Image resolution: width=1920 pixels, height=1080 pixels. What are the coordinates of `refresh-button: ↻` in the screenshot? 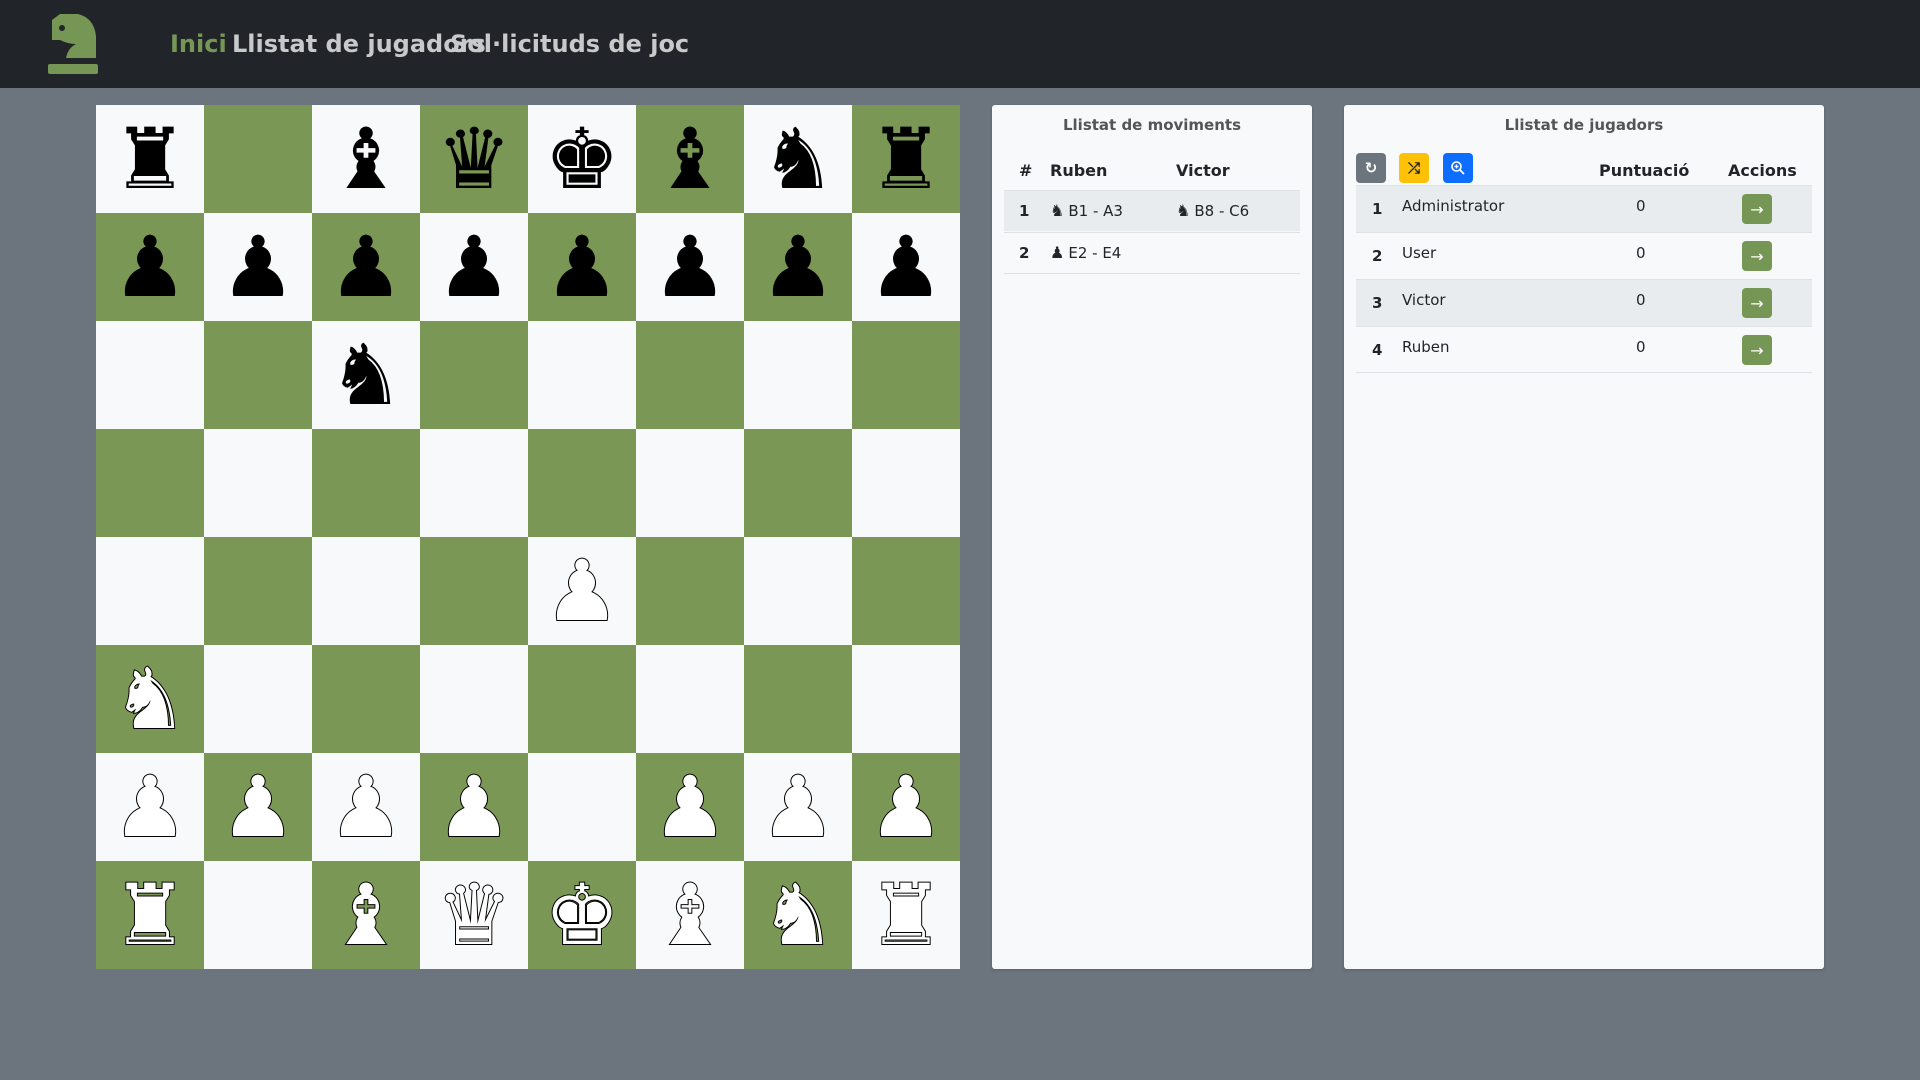 It's located at (1371, 168).